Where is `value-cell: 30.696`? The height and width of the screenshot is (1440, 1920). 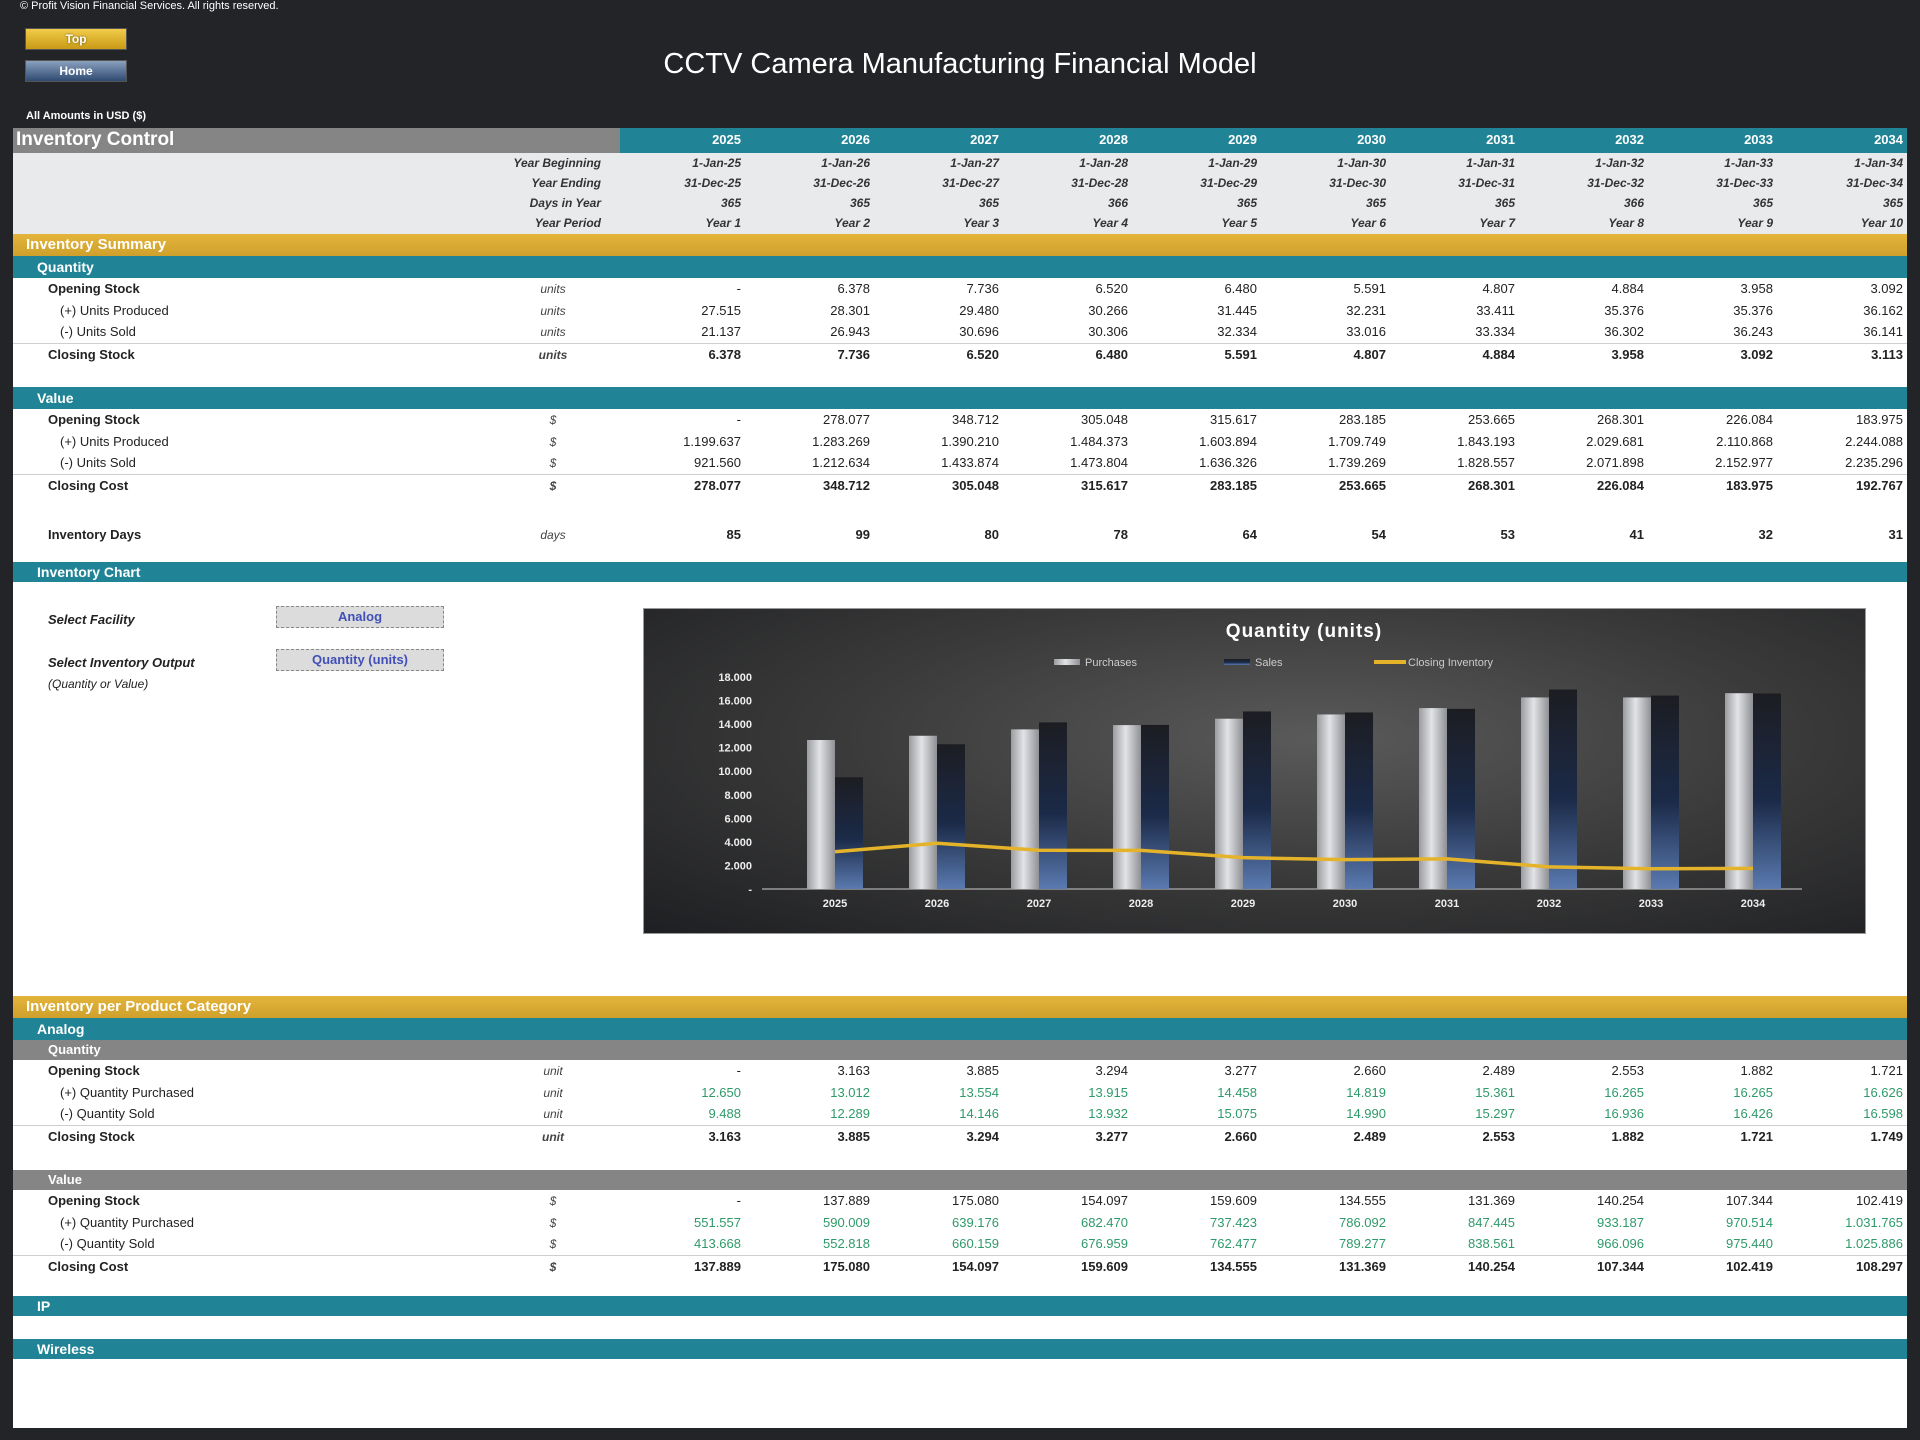 value-cell: 30.696 is located at coordinates (979, 331).